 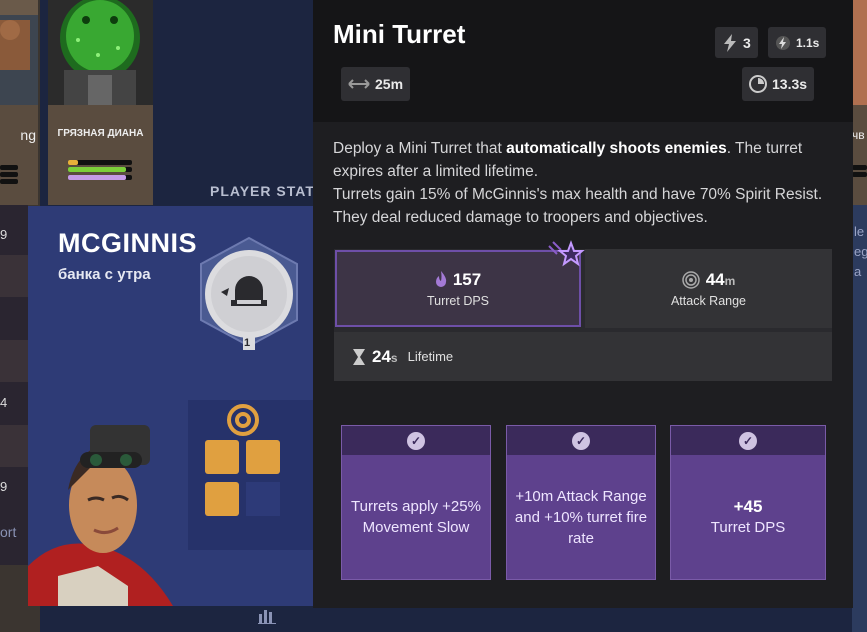 I want to click on lightning-icon, so click(x=730, y=42).